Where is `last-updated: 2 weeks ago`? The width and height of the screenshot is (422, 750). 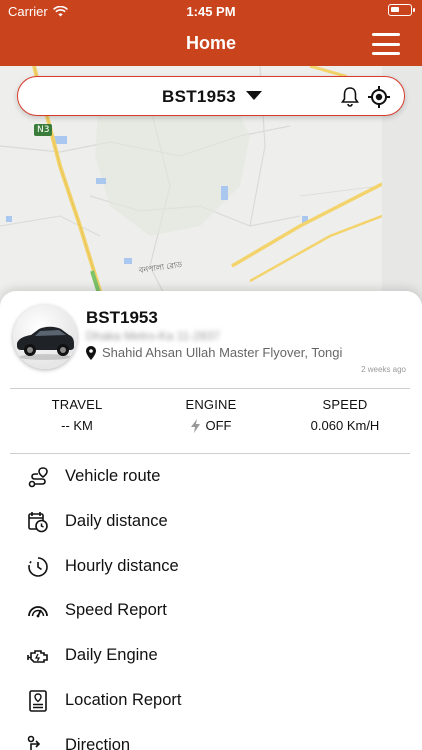 last-updated: 2 weeks ago is located at coordinates (383, 369).